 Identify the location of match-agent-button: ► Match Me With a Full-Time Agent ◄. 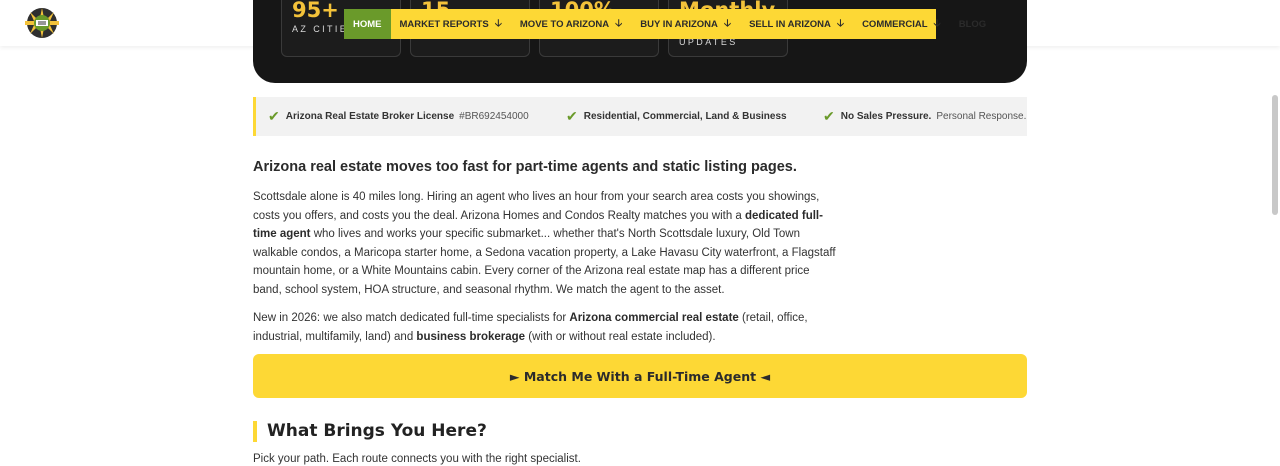
(640, 376).